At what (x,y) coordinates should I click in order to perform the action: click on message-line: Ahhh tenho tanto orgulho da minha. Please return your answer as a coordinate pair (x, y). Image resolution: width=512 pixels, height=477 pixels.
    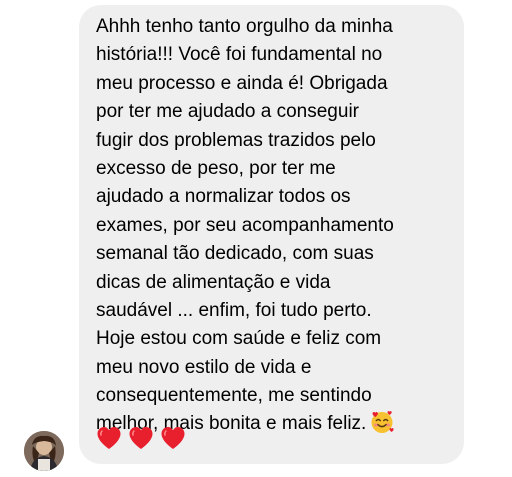
    Looking at the image, I should click on (244, 26).